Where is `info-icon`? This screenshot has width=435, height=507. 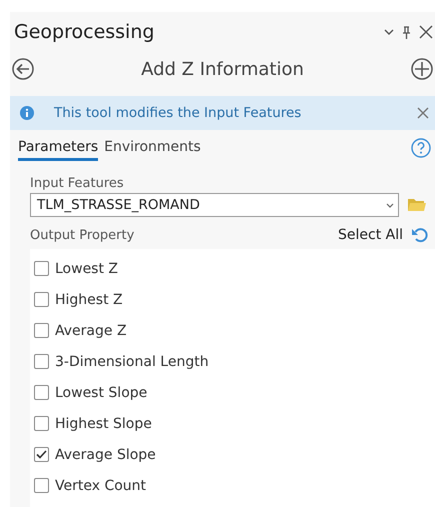
info-icon is located at coordinates (27, 113).